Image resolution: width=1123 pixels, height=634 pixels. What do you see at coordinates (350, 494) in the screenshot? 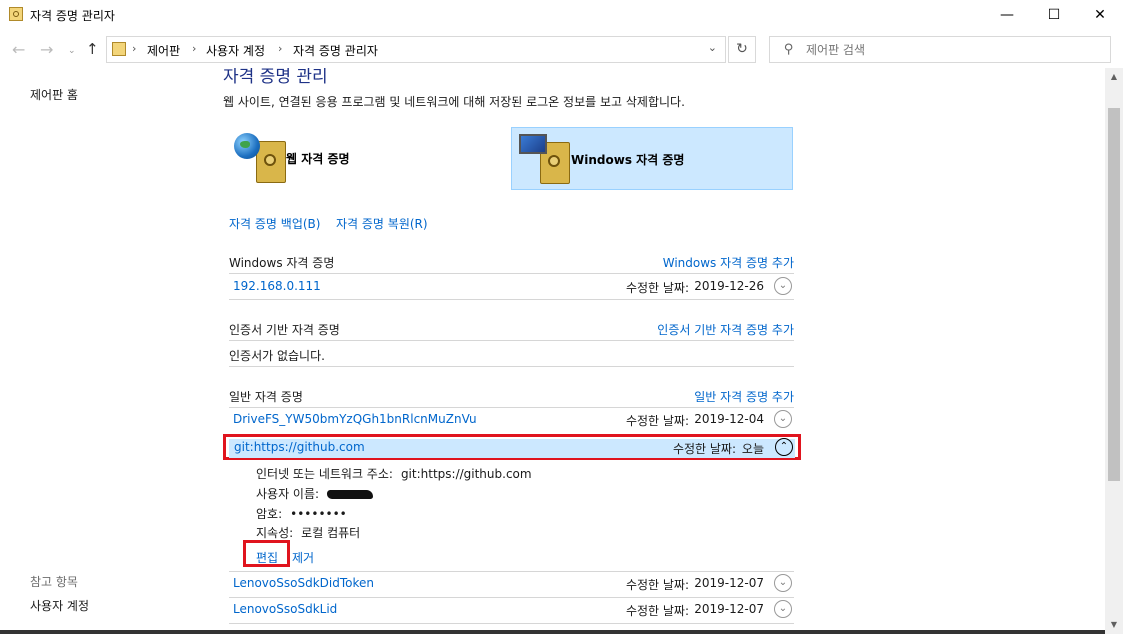
I see `redacted-username` at bounding box center [350, 494].